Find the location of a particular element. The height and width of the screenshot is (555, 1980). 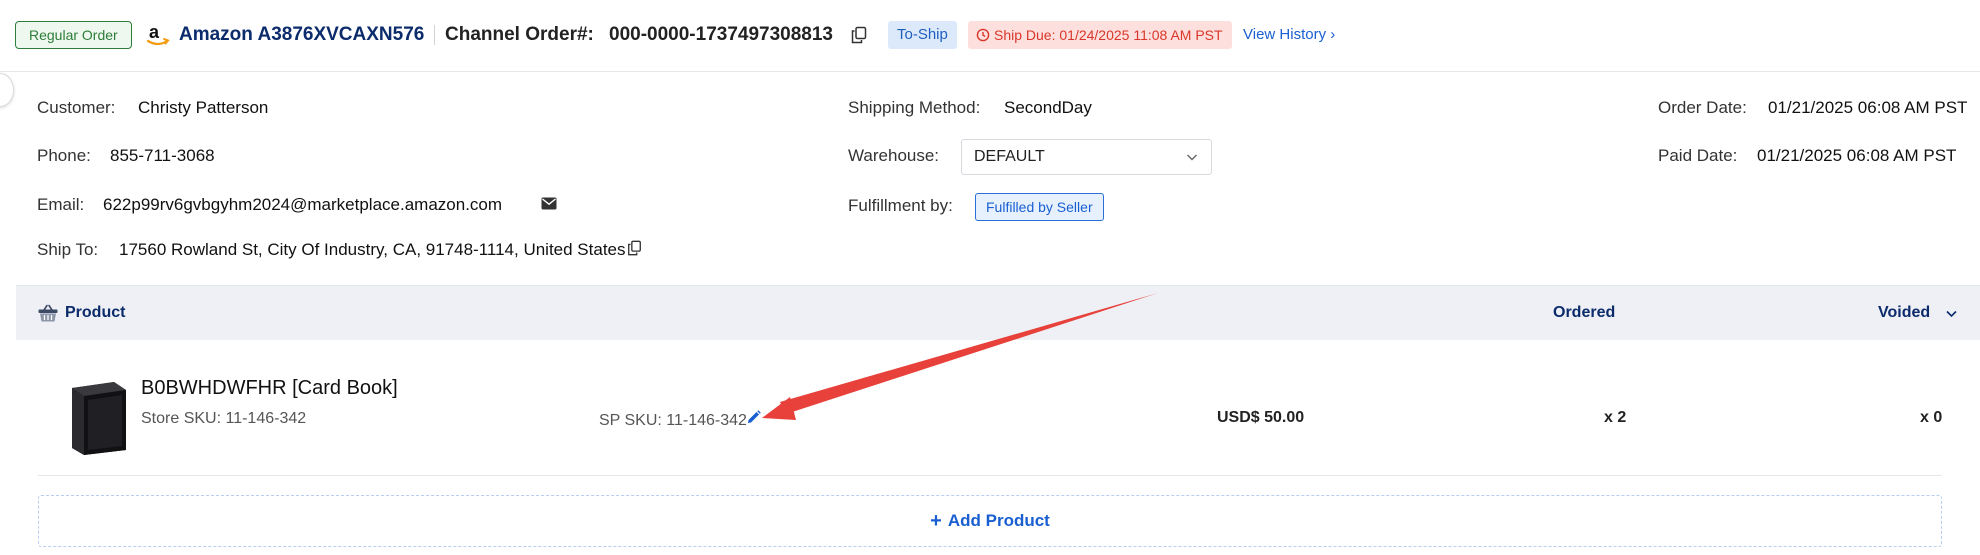

phone-label: Phone: is located at coordinates (64, 155).